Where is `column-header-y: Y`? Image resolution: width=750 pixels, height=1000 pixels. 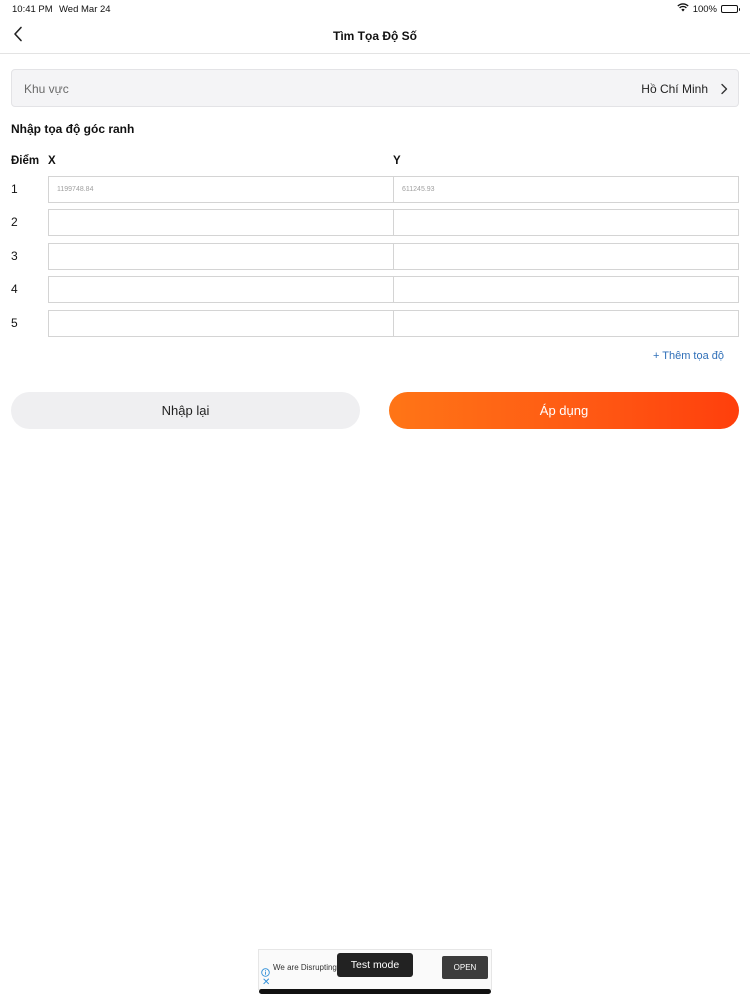
column-header-y: Y is located at coordinates (397, 161).